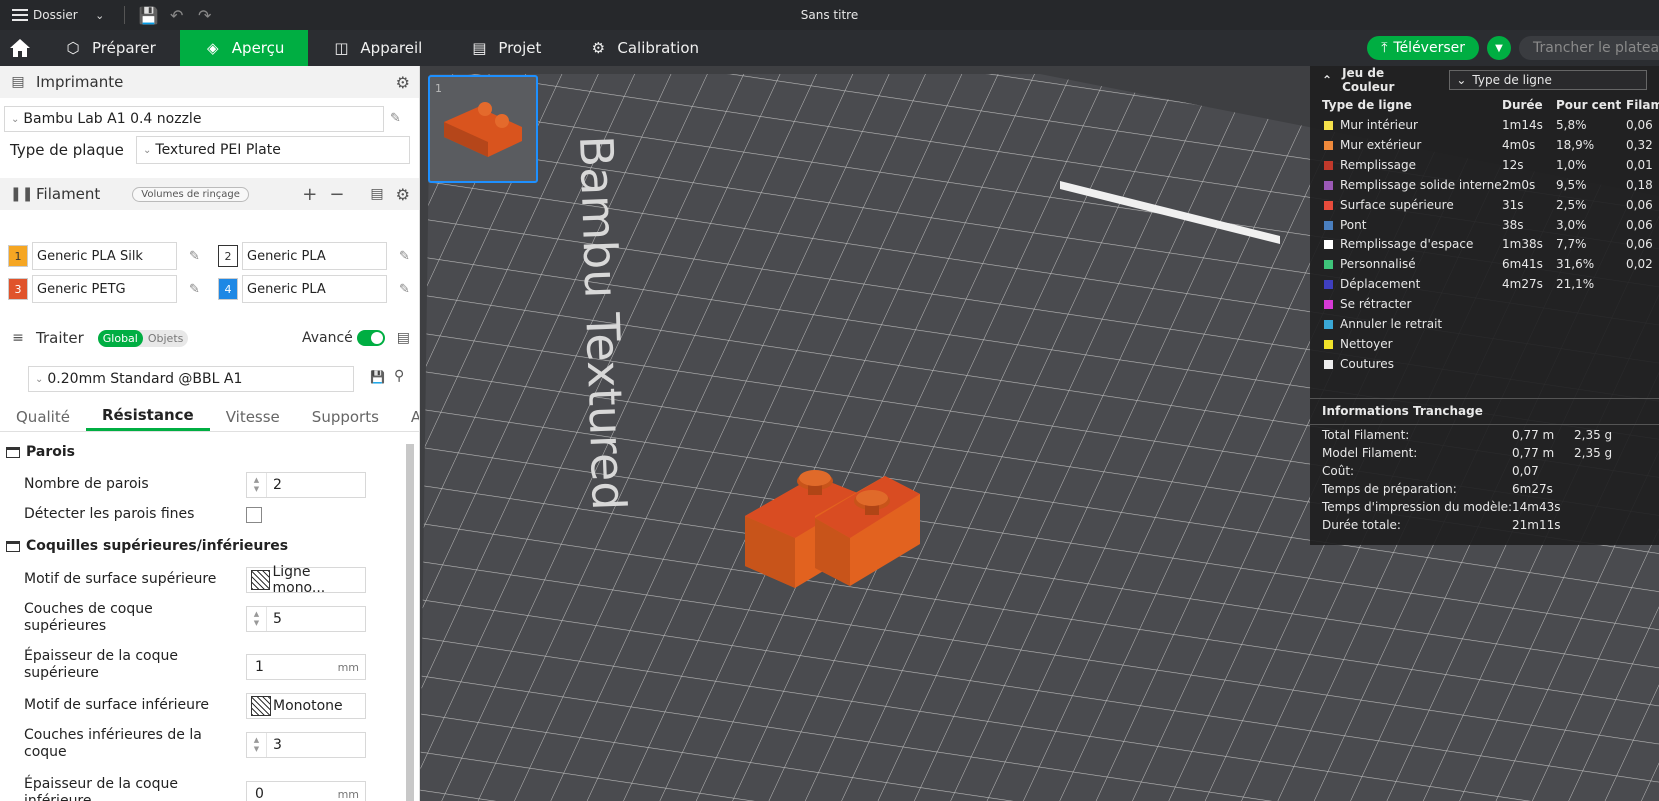 The width and height of the screenshot is (1659, 801). I want to click on search-icon: ⚲, so click(399, 376).